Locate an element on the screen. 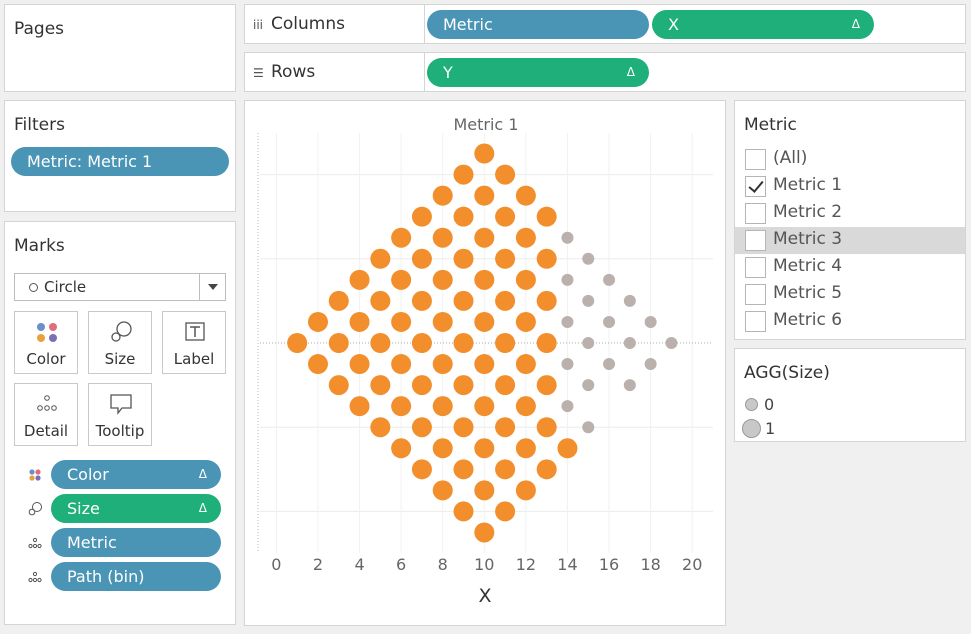  metric-filter-option: Metric 2 is located at coordinates (850, 213).